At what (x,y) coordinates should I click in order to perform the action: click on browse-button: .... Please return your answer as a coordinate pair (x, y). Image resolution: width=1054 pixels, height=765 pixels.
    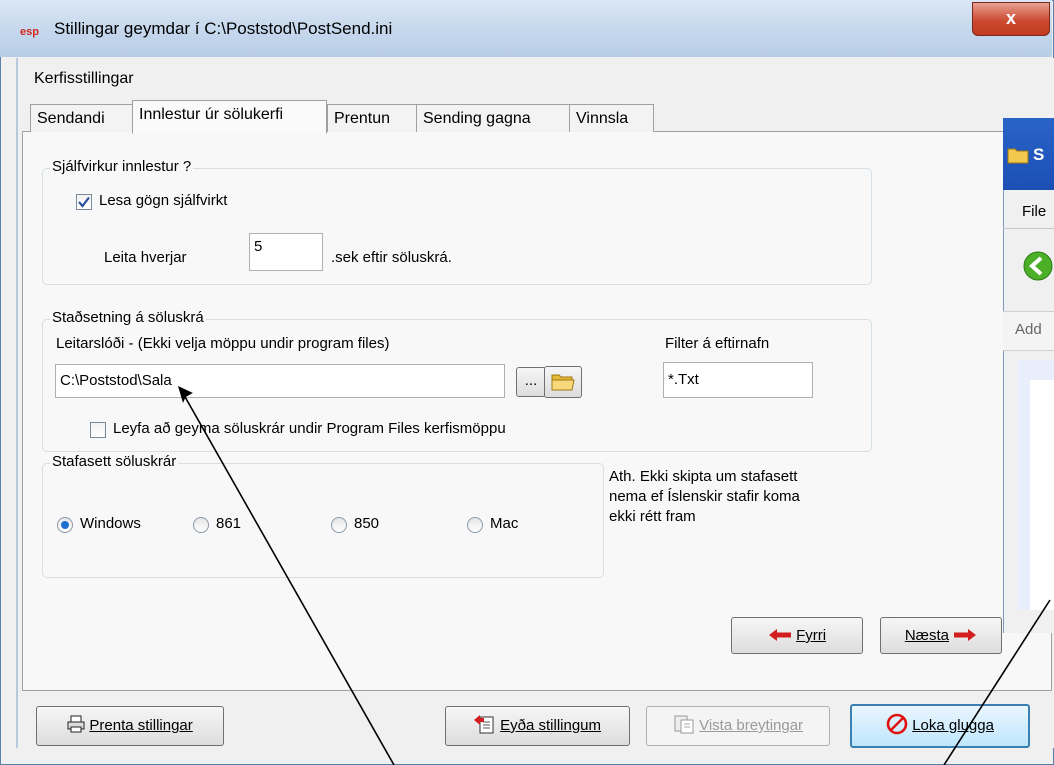
    Looking at the image, I should click on (531, 382).